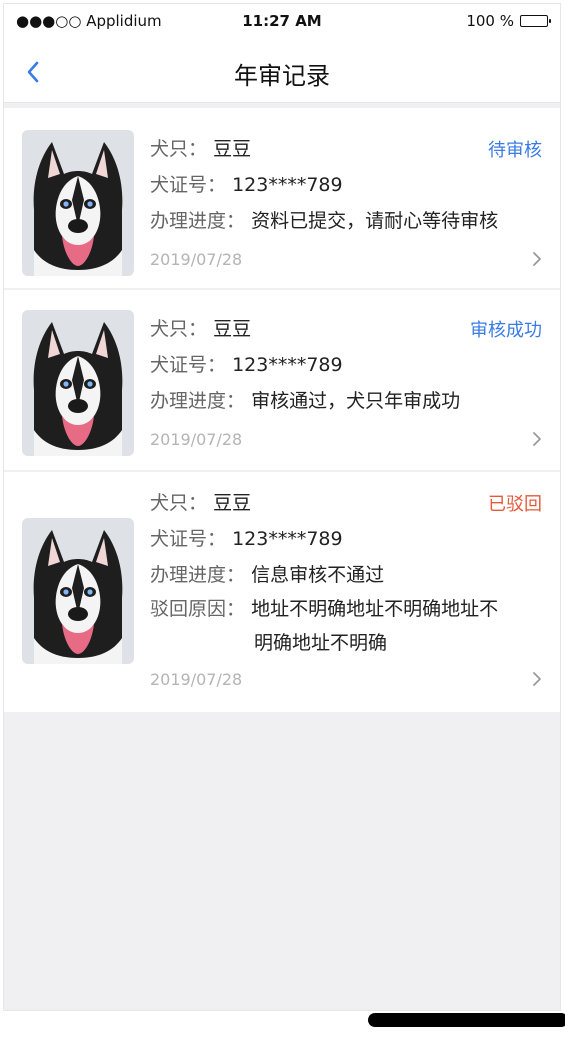 Image resolution: width=565 pixels, height=1039 pixels. What do you see at coordinates (282, 76) in the screenshot?
I see `page-title: 年审记录` at bounding box center [282, 76].